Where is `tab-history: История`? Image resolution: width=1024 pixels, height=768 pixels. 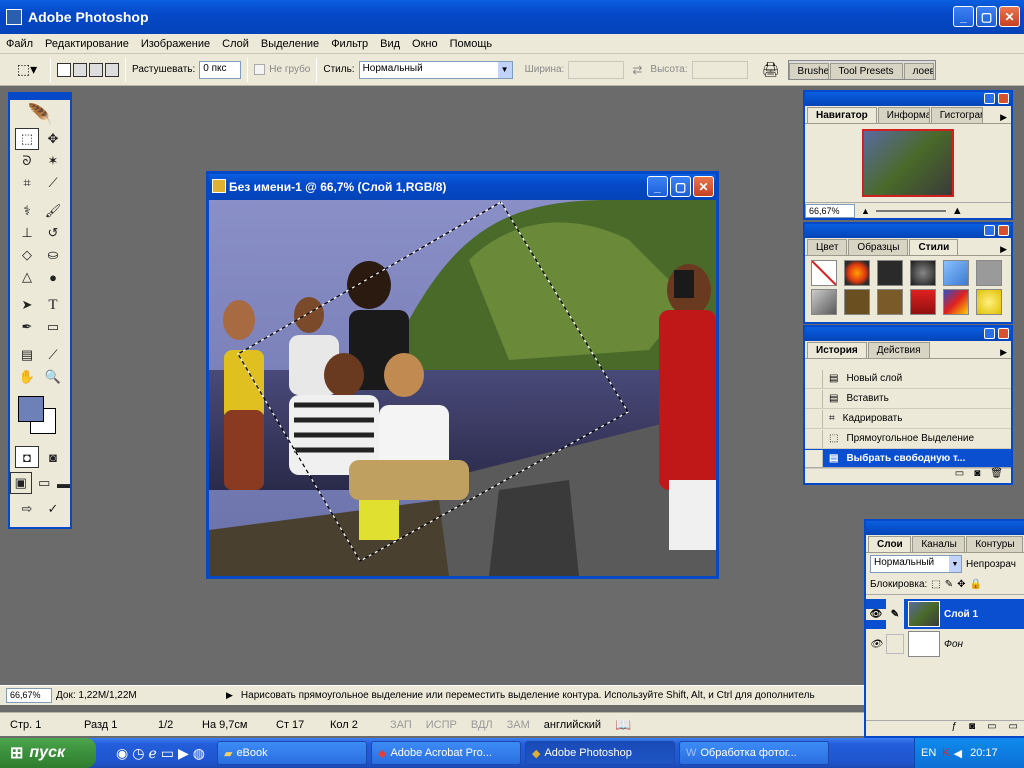
tab-history: История is located at coordinates (837, 350).